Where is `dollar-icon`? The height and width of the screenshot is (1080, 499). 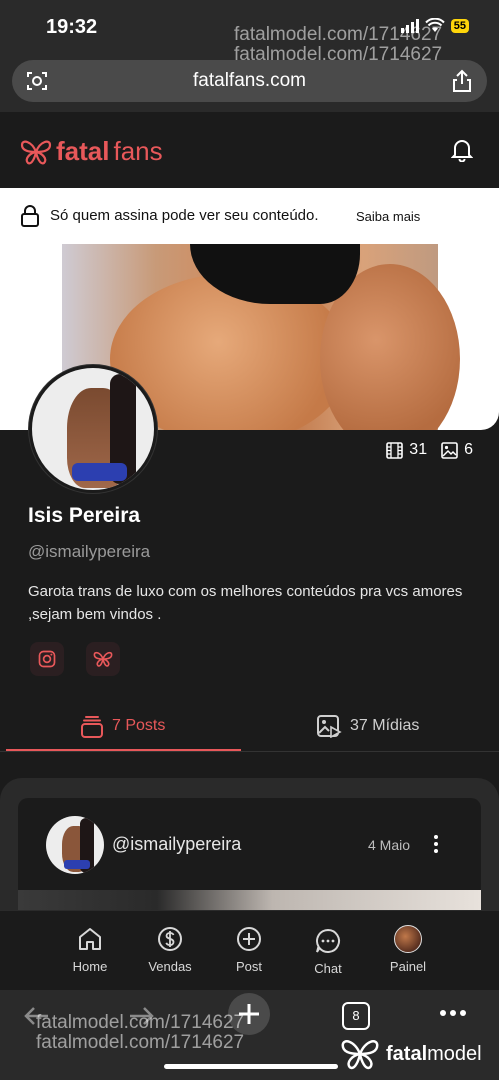 dollar-icon is located at coordinates (170, 939).